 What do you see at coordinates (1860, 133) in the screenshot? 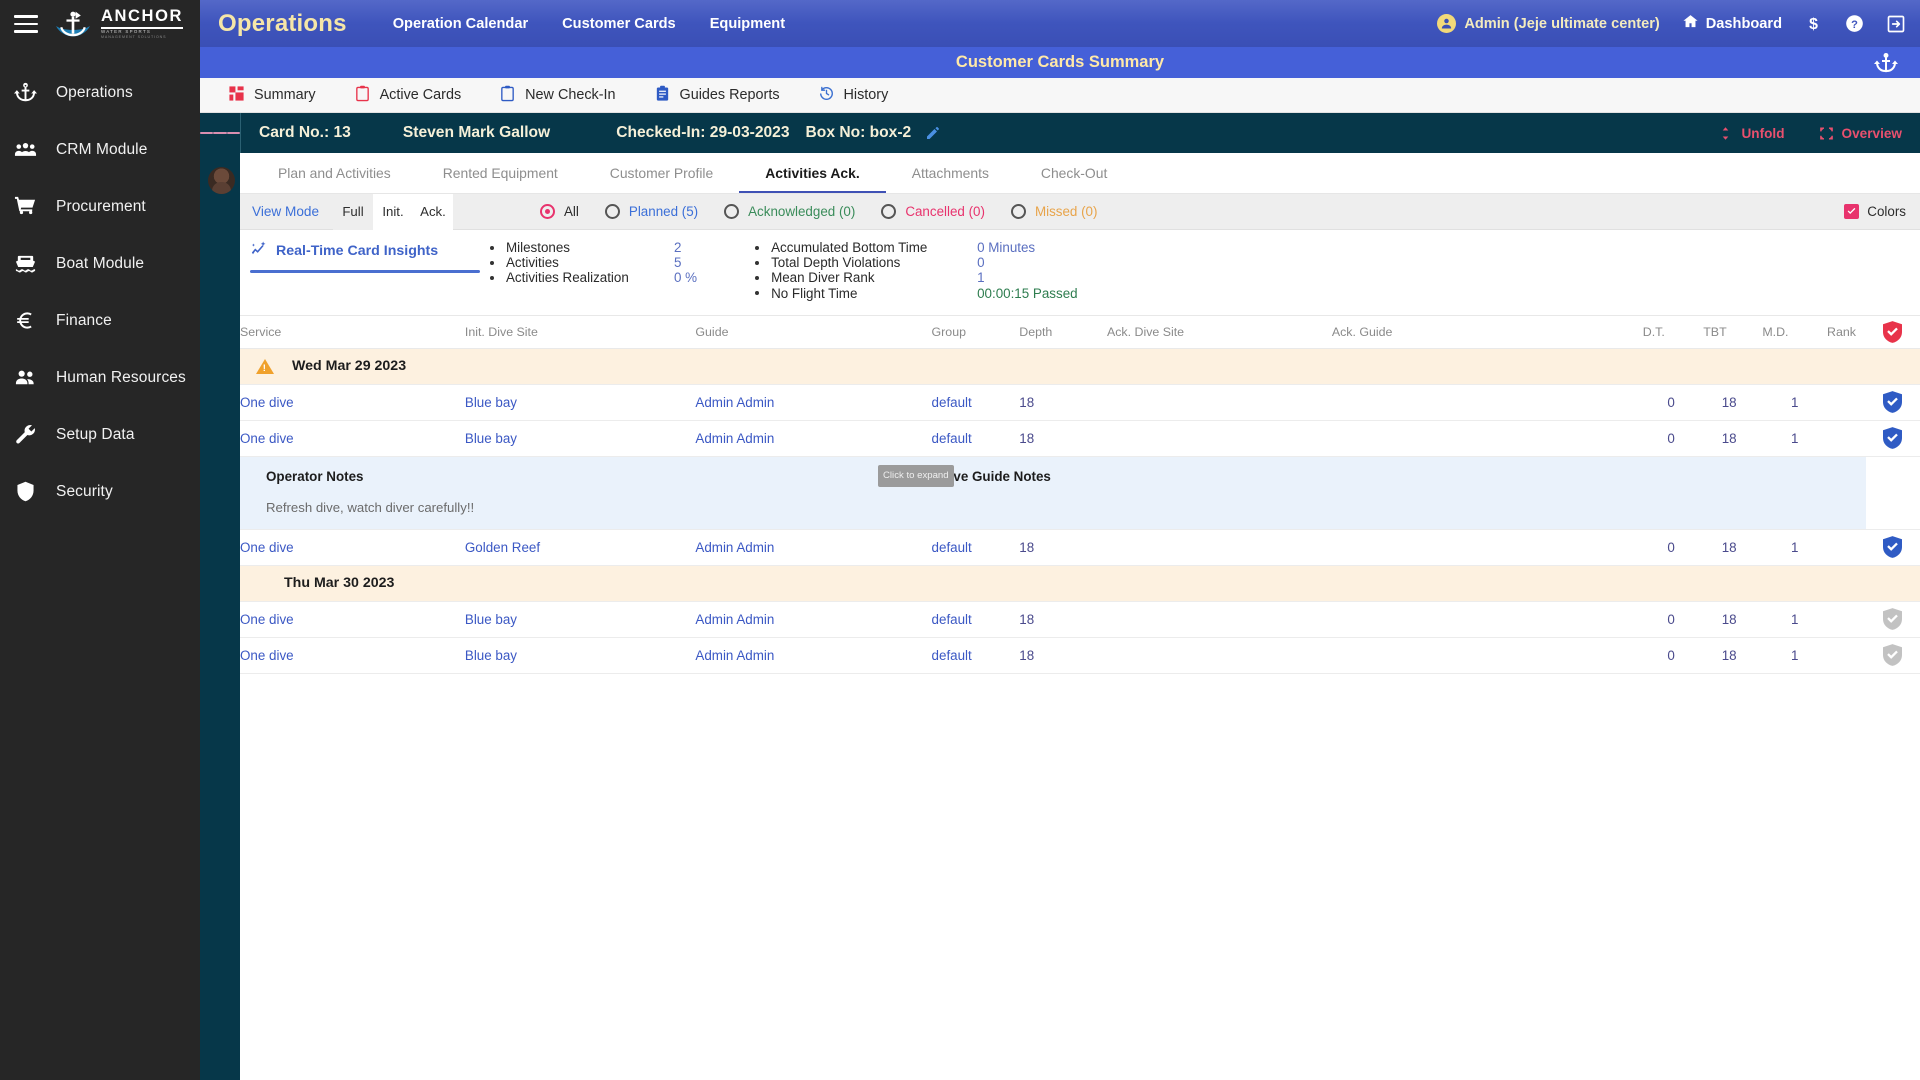
I see `overview-button: Overview` at bounding box center [1860, 133].